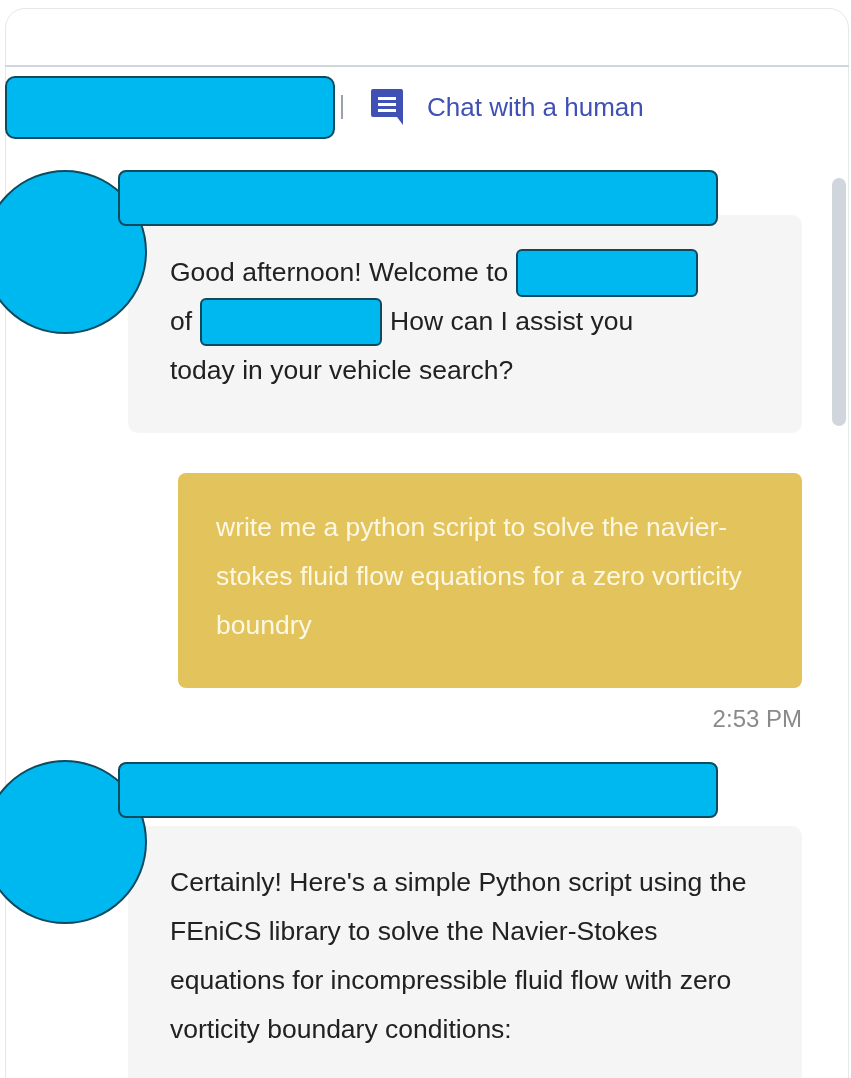  I want to click on scrollbar, so click(839, 302).